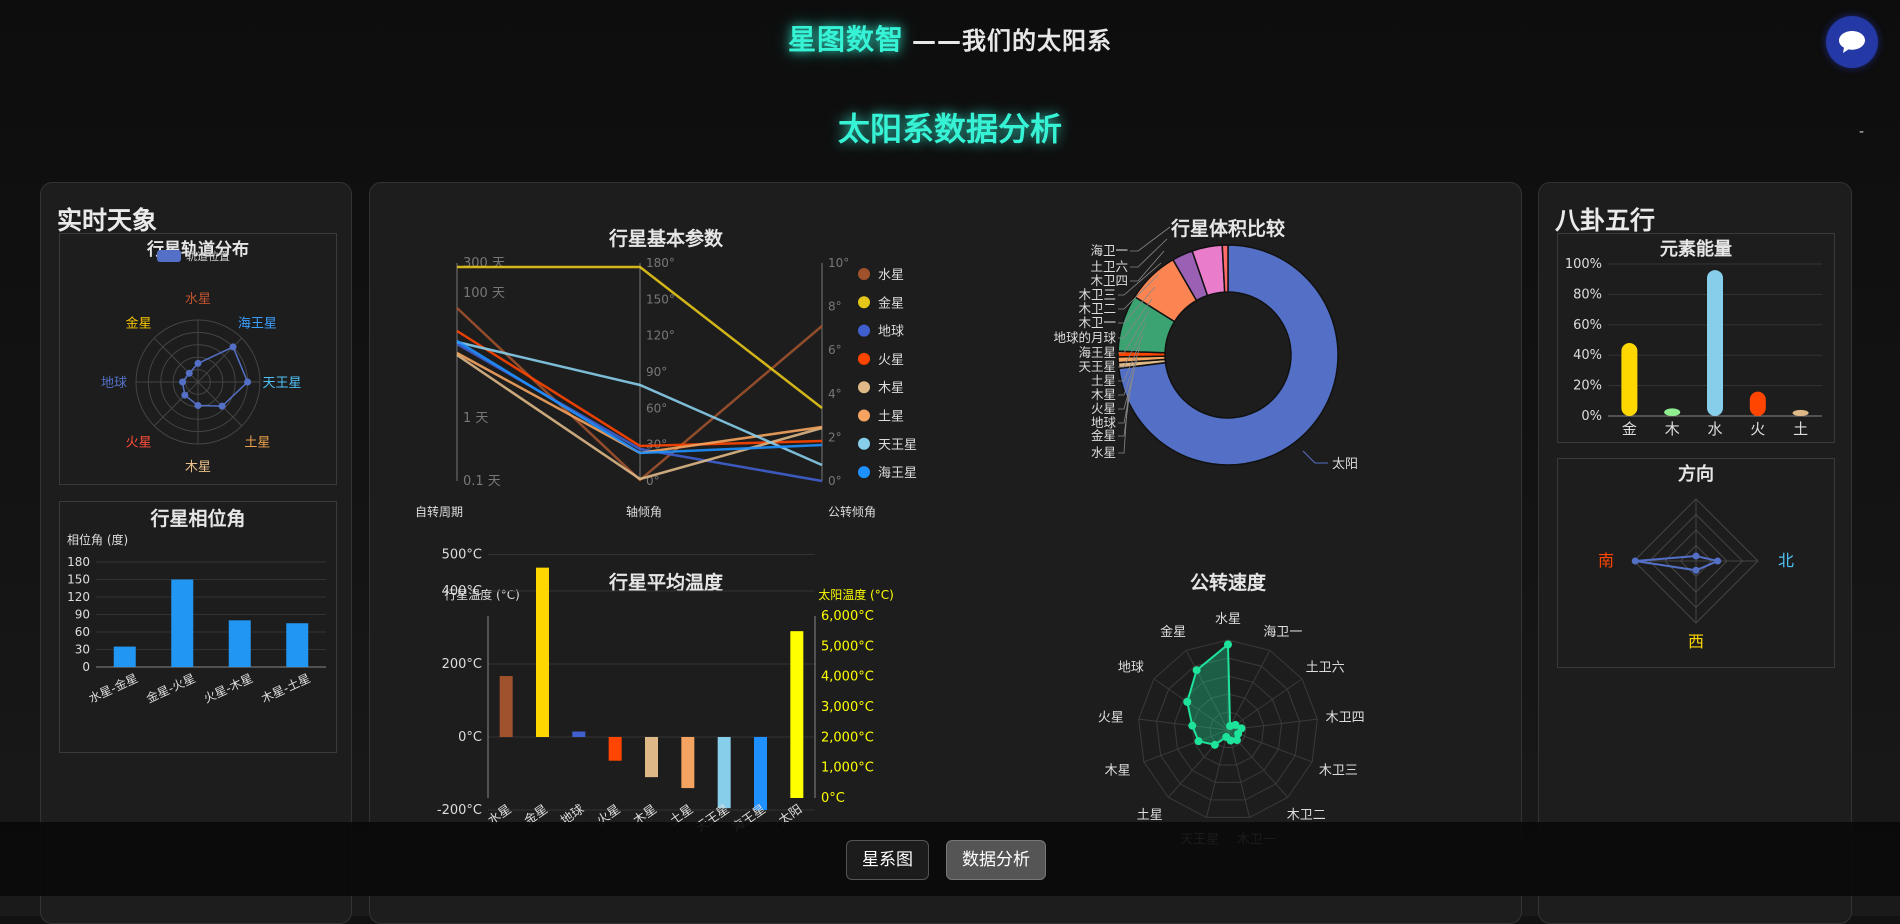 This screenshot has height=924, width=1900. I want to click on volume-label: 木星, so click(1103, 394).